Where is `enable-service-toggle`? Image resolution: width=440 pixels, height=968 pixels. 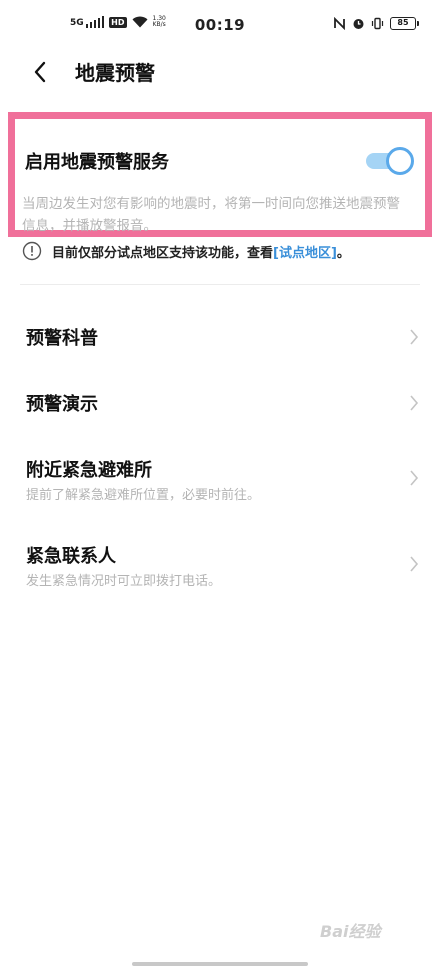 enable-service-toggle is located at coordinates (391, 161).